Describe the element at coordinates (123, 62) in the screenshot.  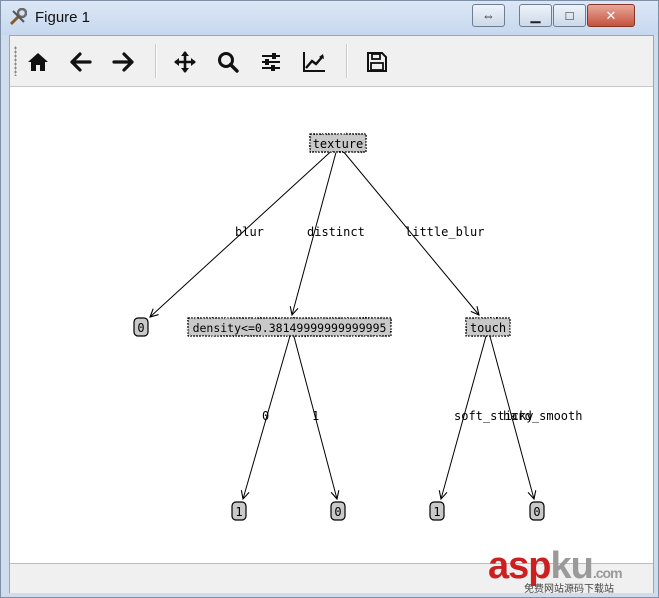
I see `forward-arrow-icon` at that location.